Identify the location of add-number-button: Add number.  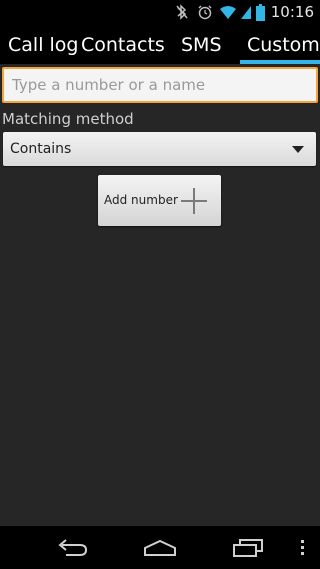
(159, 200).